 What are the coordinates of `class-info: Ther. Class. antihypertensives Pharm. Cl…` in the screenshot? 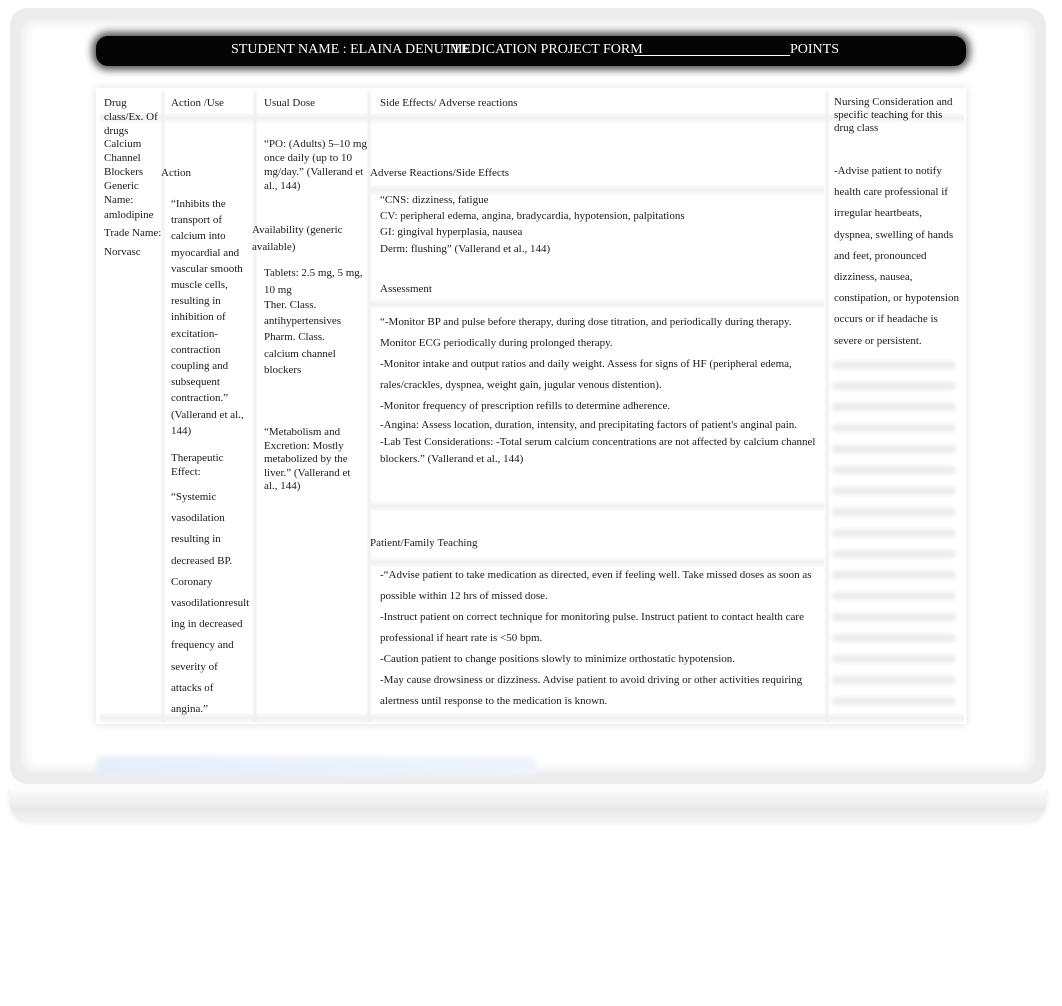 It's located at (316, 337).